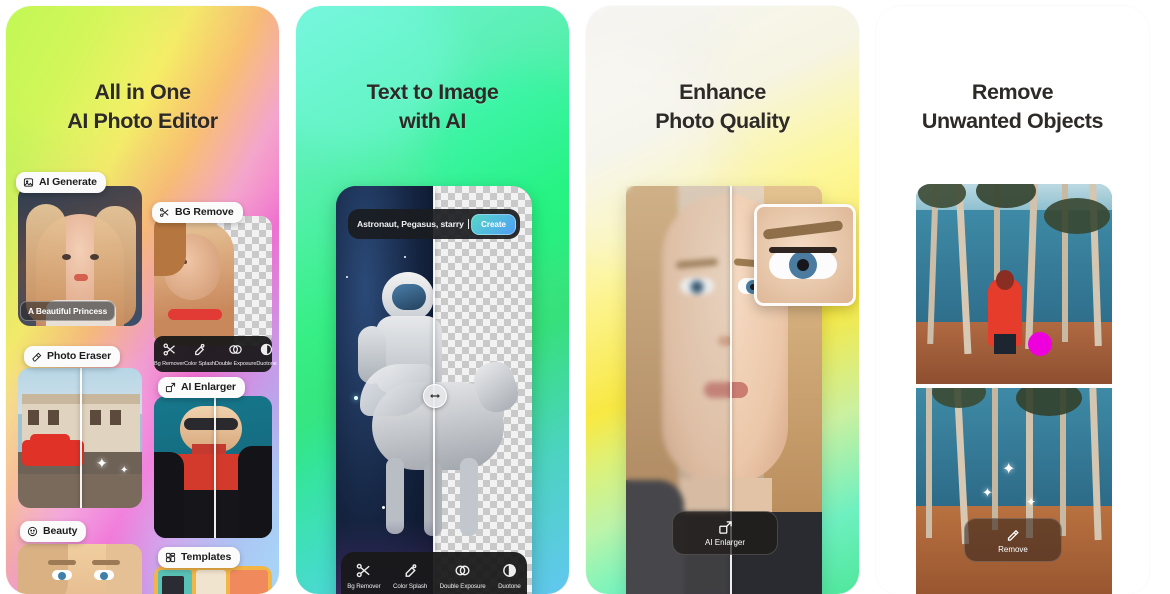  Describe the element at coordinates (1014, 491) in the screenshot. I see `beach-photo-after: ✦ ✦ ✦ Remove` at that location.